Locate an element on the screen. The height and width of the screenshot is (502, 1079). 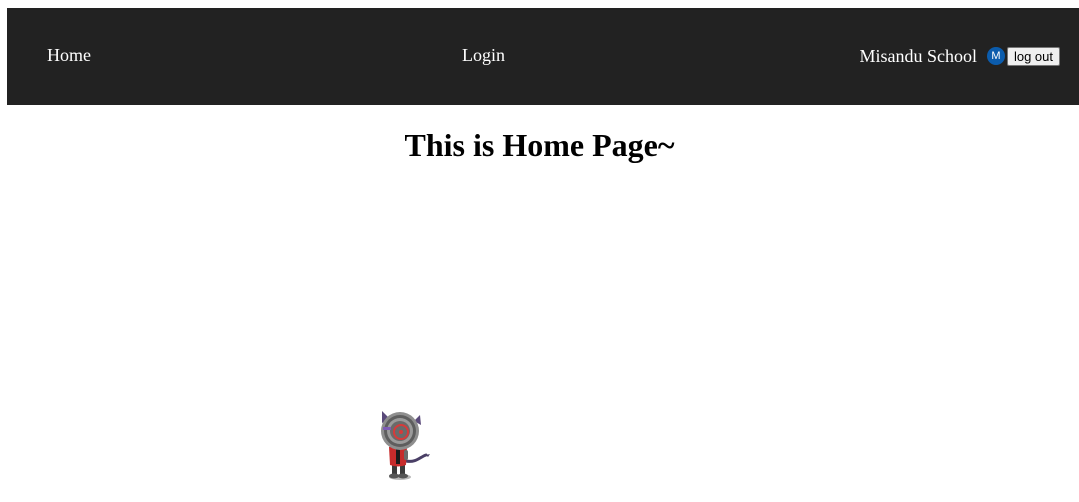
logout-button: log out is located at coordinates (1033, 56).